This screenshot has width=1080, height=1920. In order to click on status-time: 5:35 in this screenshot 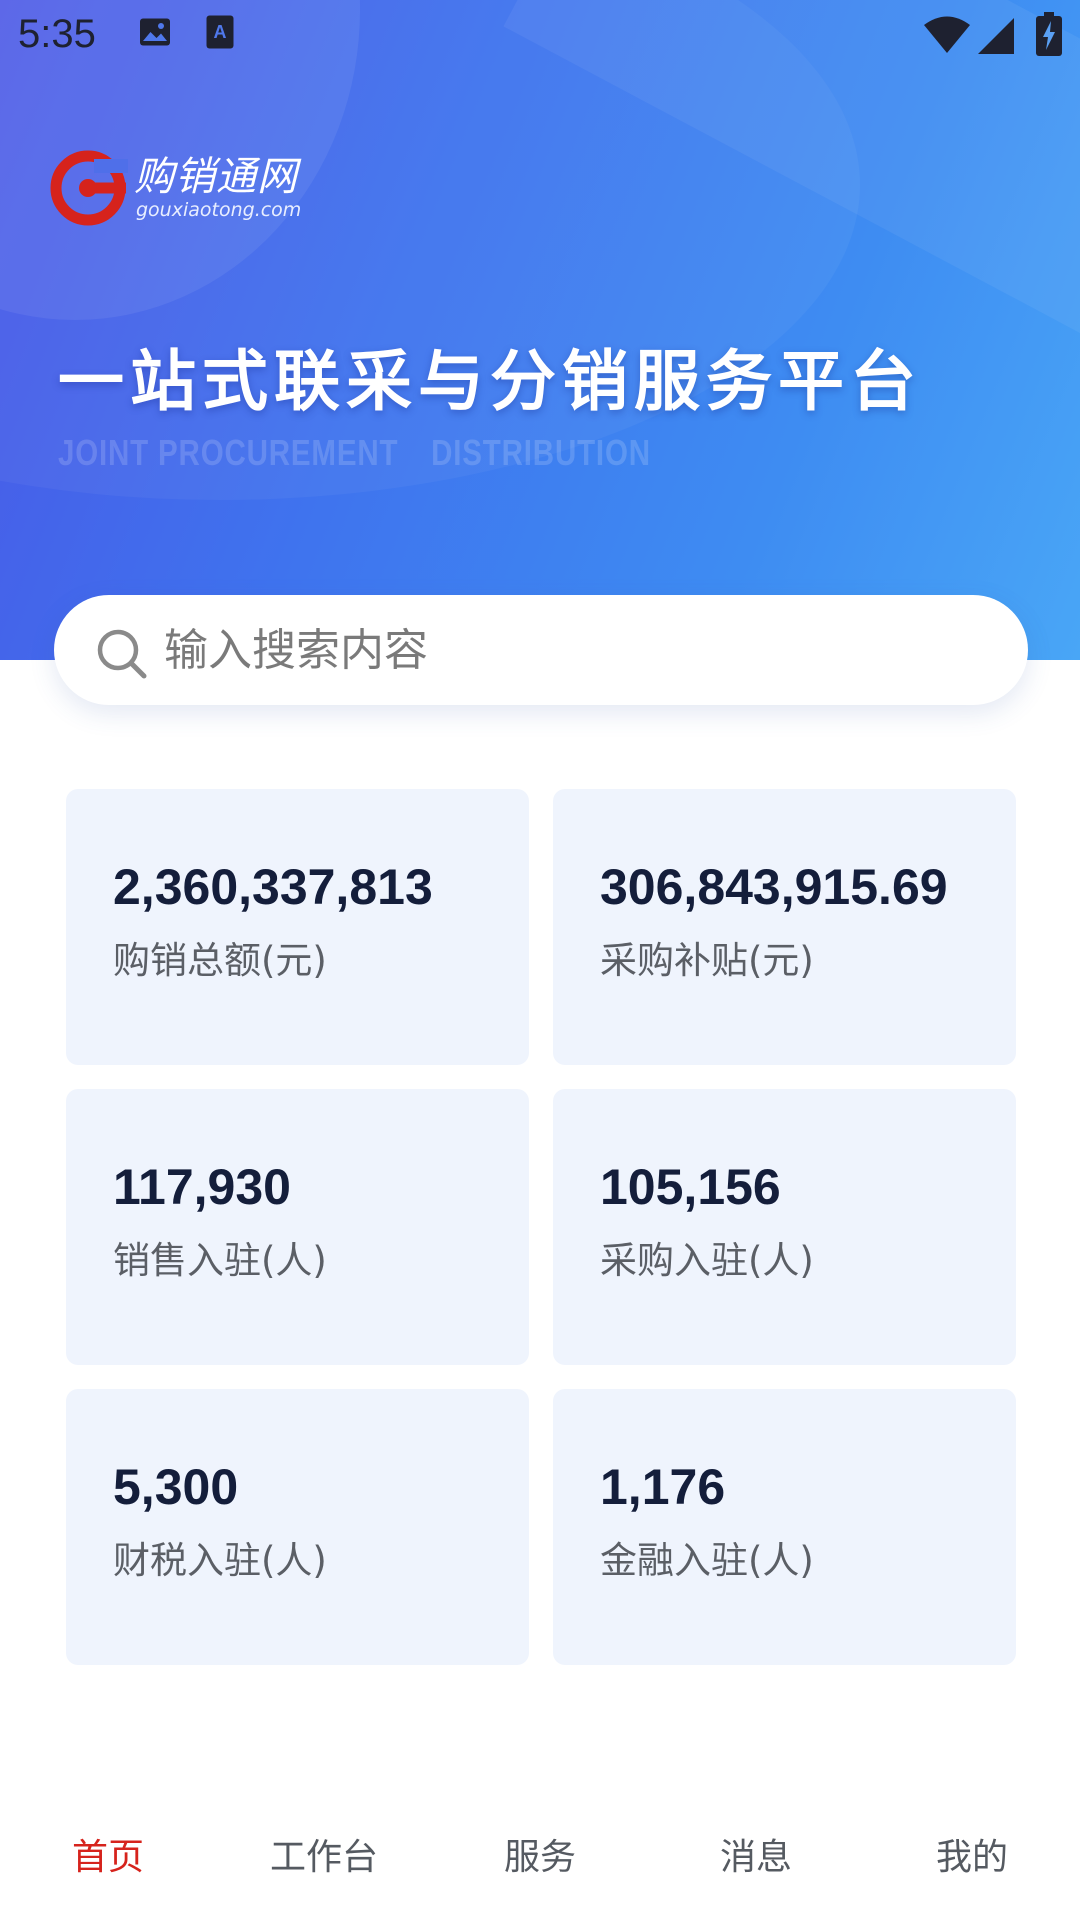, I will do `click(57, 34)`.